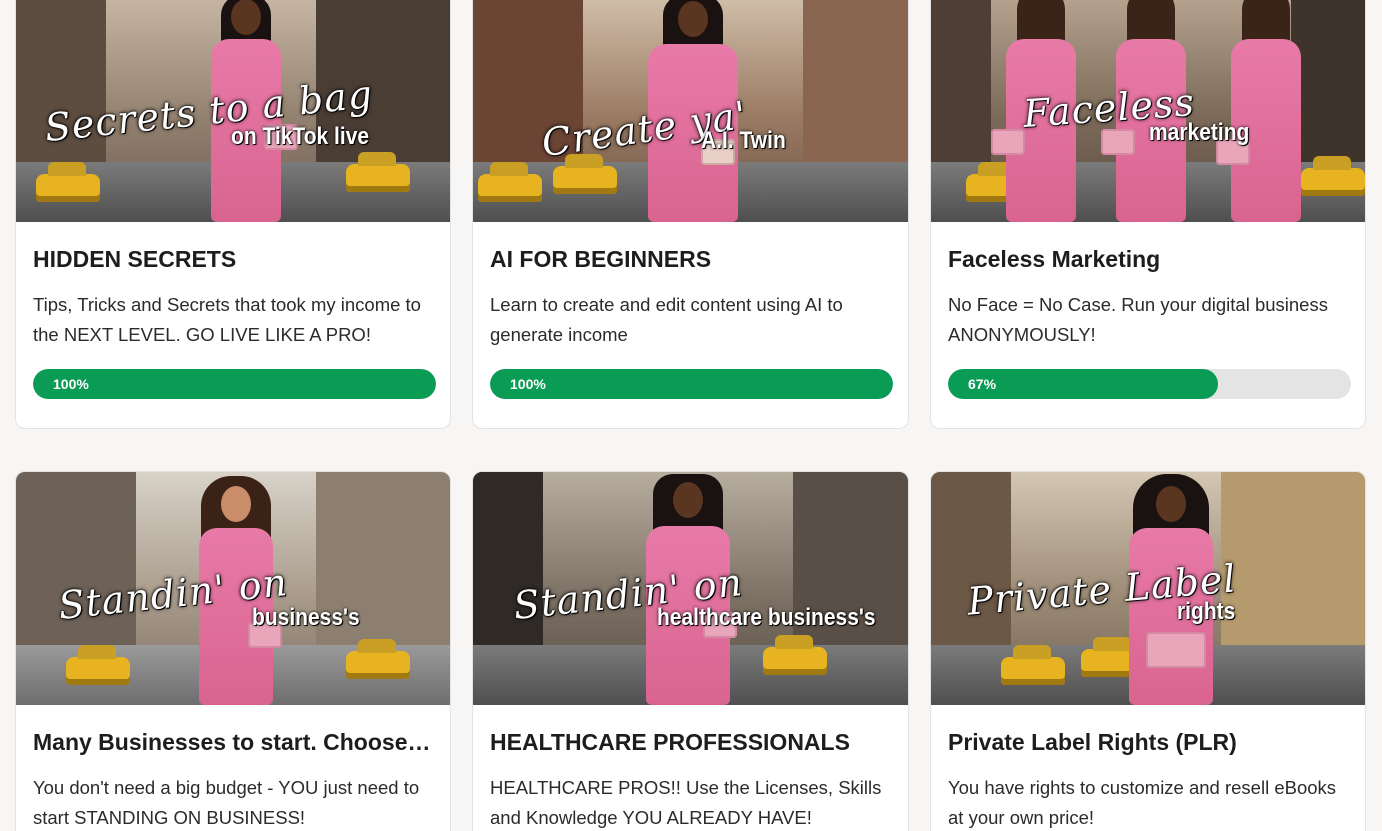 The image size is (1382, 831). I want to click on thumbnail-subtitle-text: rights, so click(1206, 611).